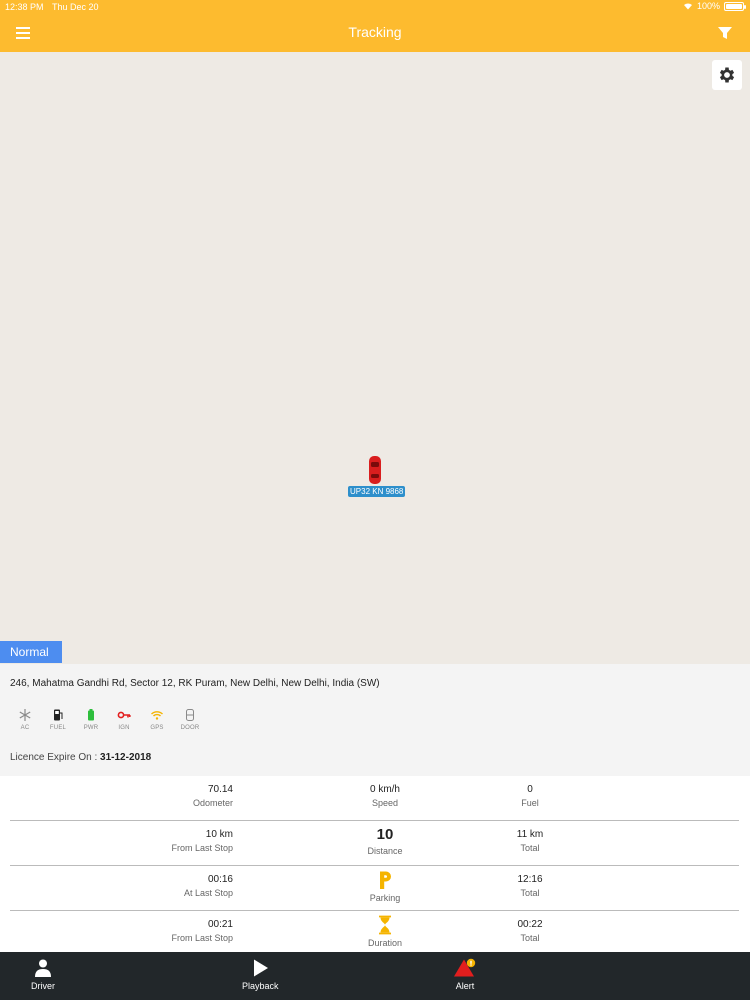  I want to click on duration-total-label: Total, so click(530, 938).